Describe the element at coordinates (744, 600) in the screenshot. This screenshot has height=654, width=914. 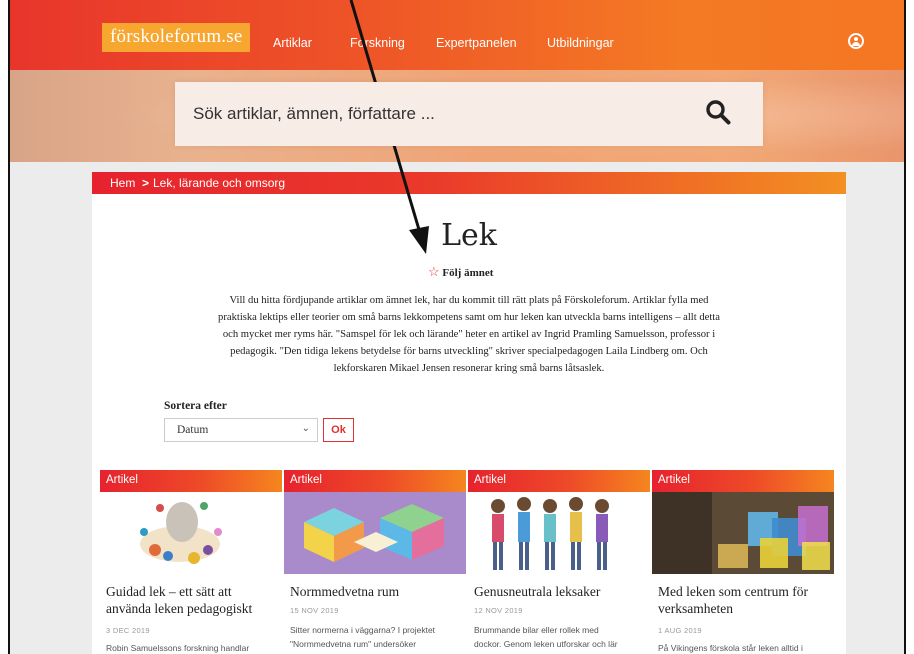
I see `card-title: Med leken som centrum för verksamheten` at that location.